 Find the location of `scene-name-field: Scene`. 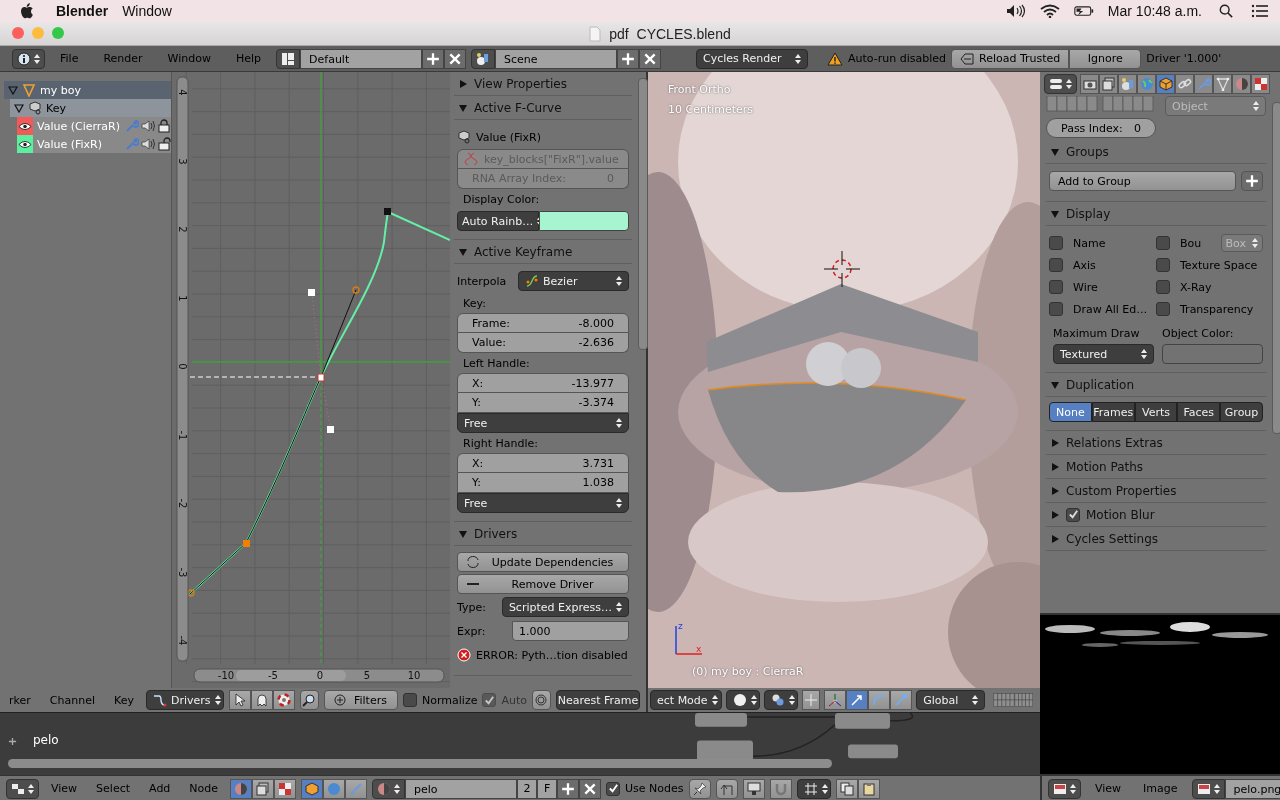

scene-name-field: Scene is located at coordinates (556, 58).